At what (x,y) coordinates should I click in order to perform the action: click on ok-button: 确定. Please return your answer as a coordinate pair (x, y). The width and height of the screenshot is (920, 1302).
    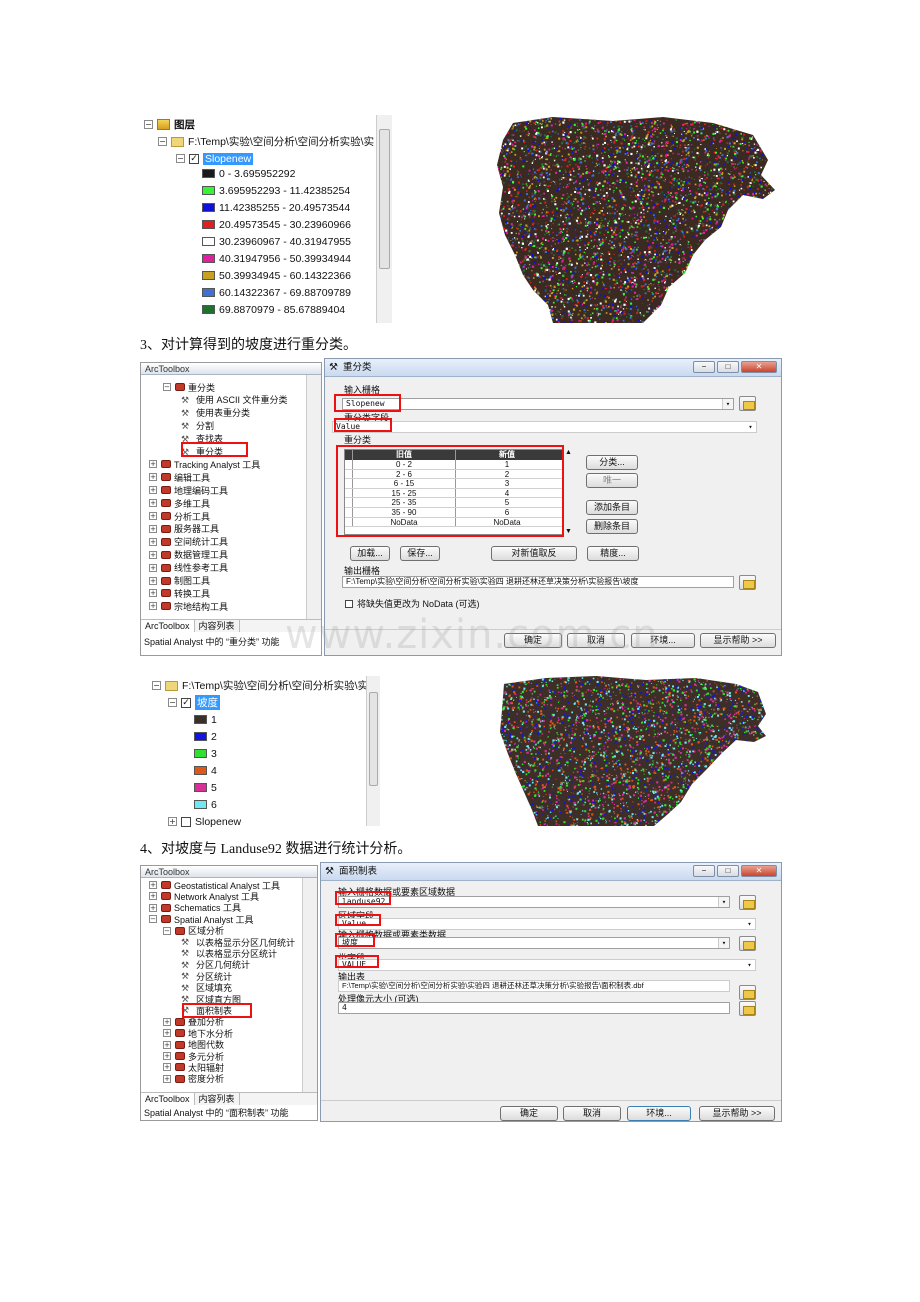
    Looking at the image, I should click on (529, 1113).